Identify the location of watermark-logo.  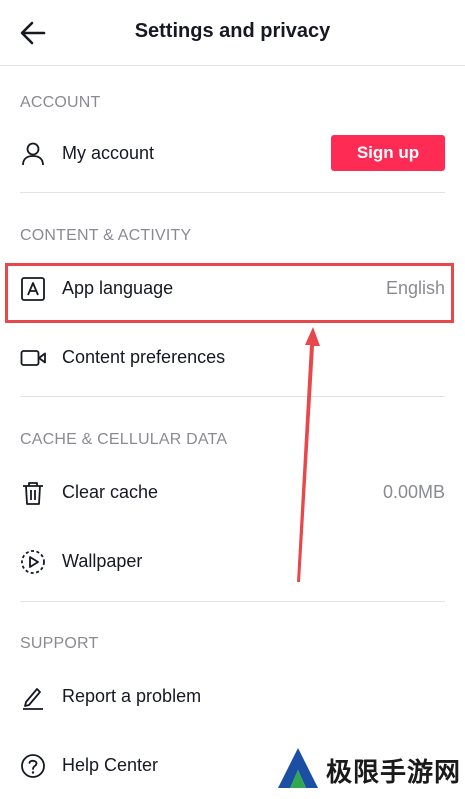
(298, 768).